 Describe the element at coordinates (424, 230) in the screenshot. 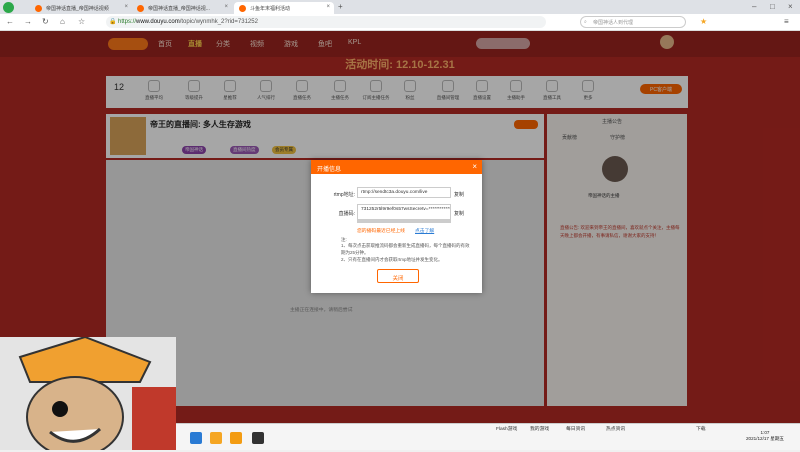

I see `learn-more-link: 点击了解` at that location.